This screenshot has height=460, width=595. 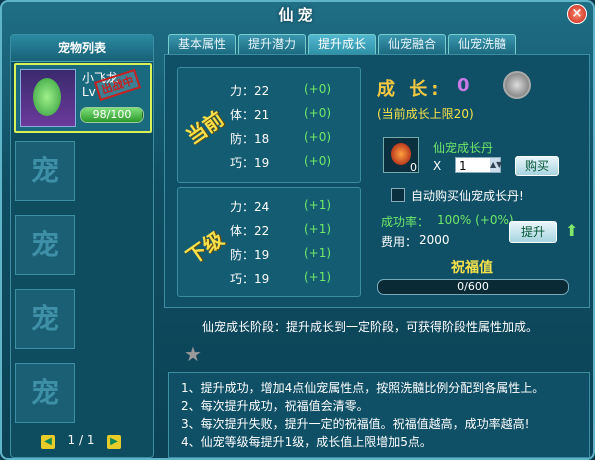 I want to click on current-stat: 体：21, so click(x=250, y=115).